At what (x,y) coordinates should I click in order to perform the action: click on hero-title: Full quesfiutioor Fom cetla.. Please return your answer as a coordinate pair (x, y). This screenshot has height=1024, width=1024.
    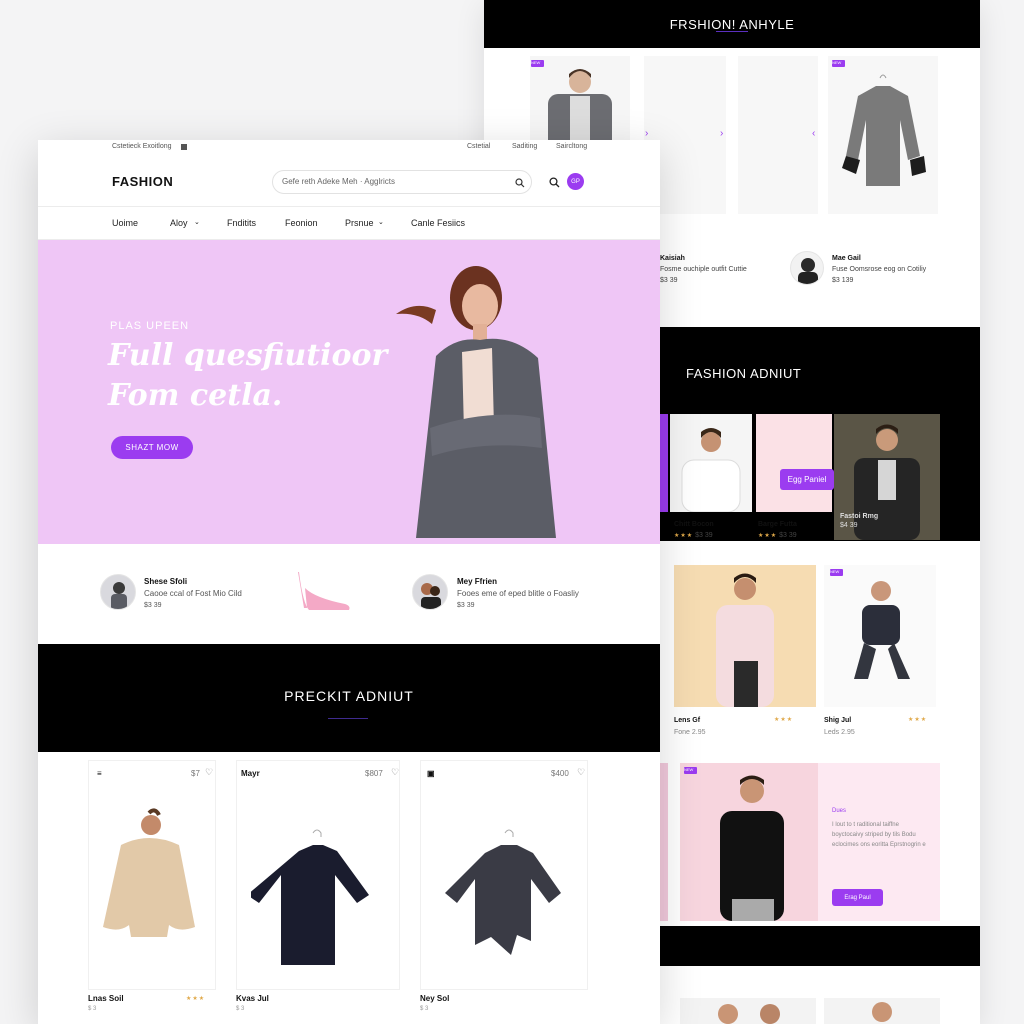
    Looking at the image, I should click on (258, 376).